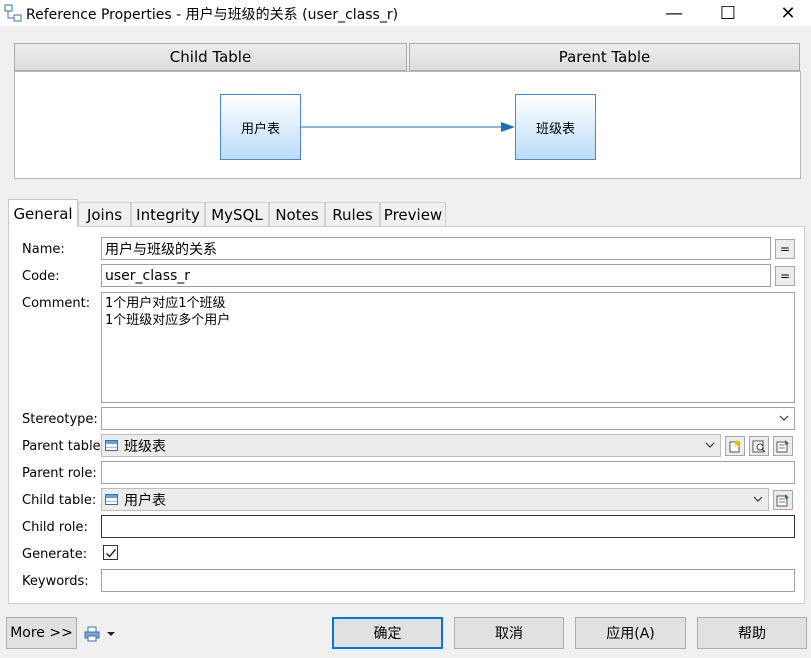  What do you see at coordinates (210, 57) in the screenshot?
I see `child-table-header: Child Table` at bounding box center [210, 57].